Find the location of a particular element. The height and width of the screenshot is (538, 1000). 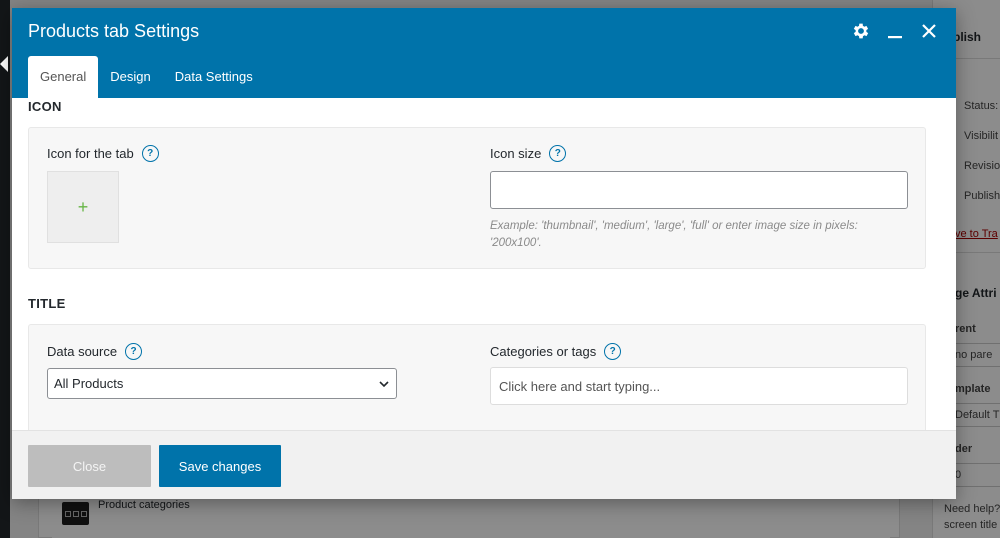

close-icon is located at coordinates (929, 31).